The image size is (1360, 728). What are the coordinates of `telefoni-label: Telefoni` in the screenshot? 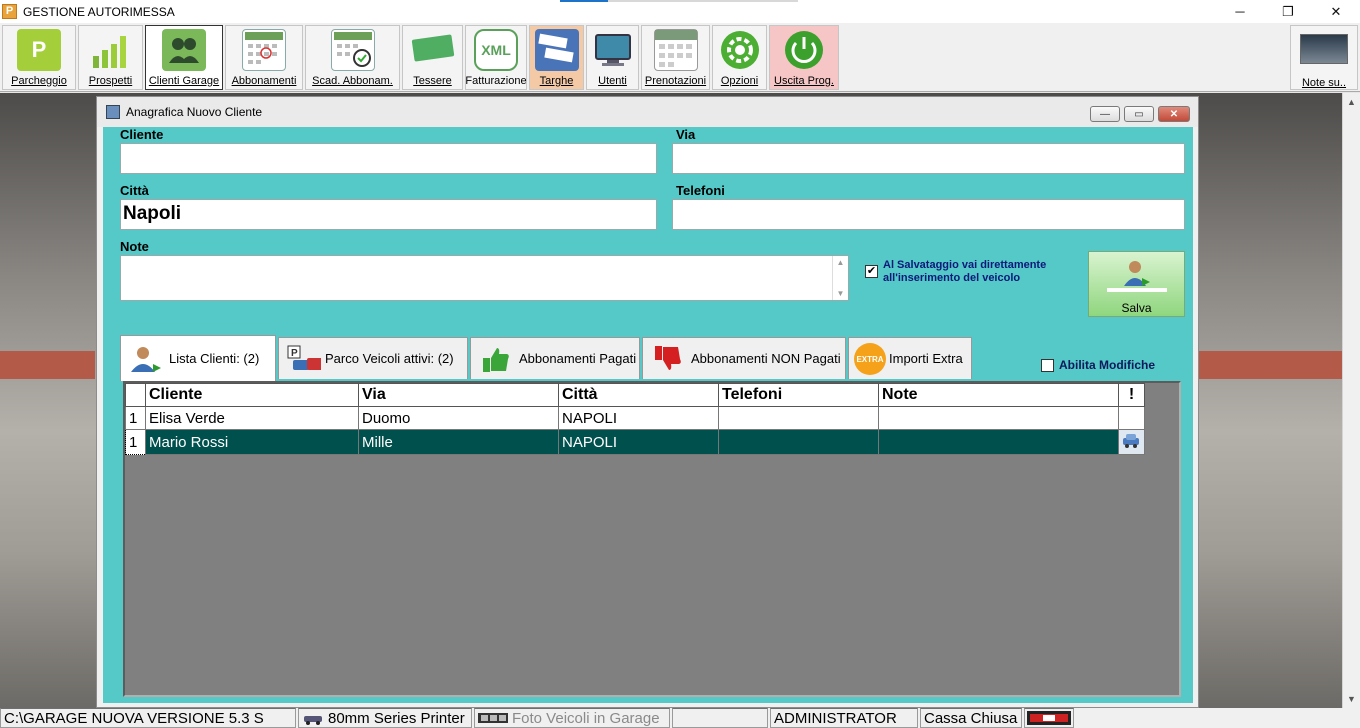 It's located at (700, 190).